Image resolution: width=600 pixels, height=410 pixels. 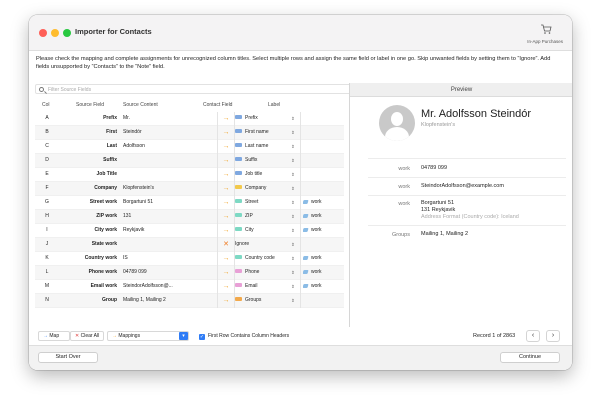 What do you see at coordinates (202, 231) in the screenshot?
I see `table-row: ICity workReykjavik→City⇕work⇕` at bounding box center [202, 231].